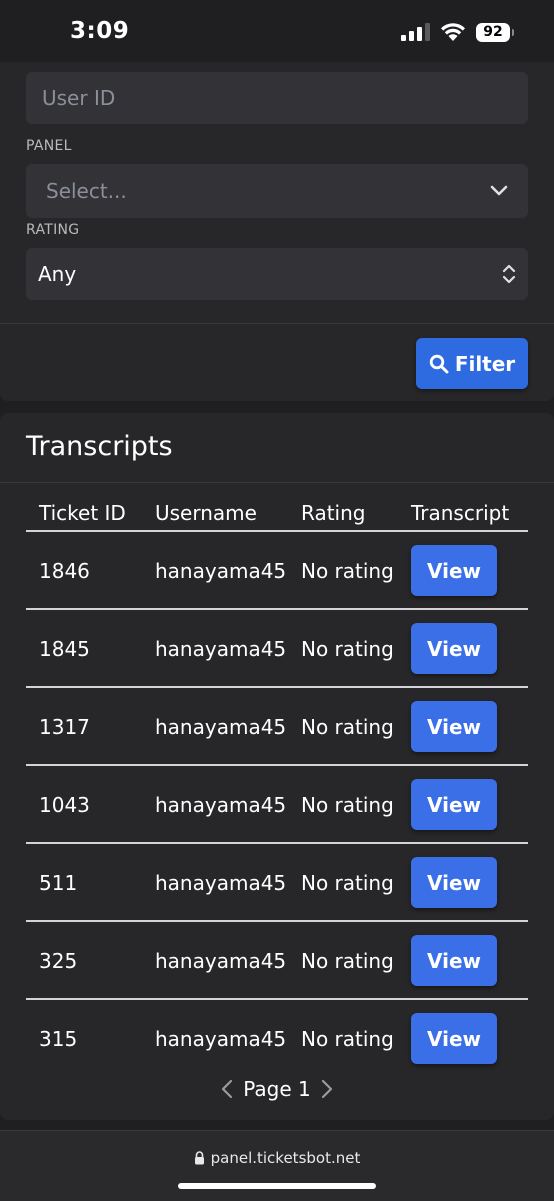 This screenshot has width=554, height=1201. I want to click on rating-select-value: Any, so click(57, 274).